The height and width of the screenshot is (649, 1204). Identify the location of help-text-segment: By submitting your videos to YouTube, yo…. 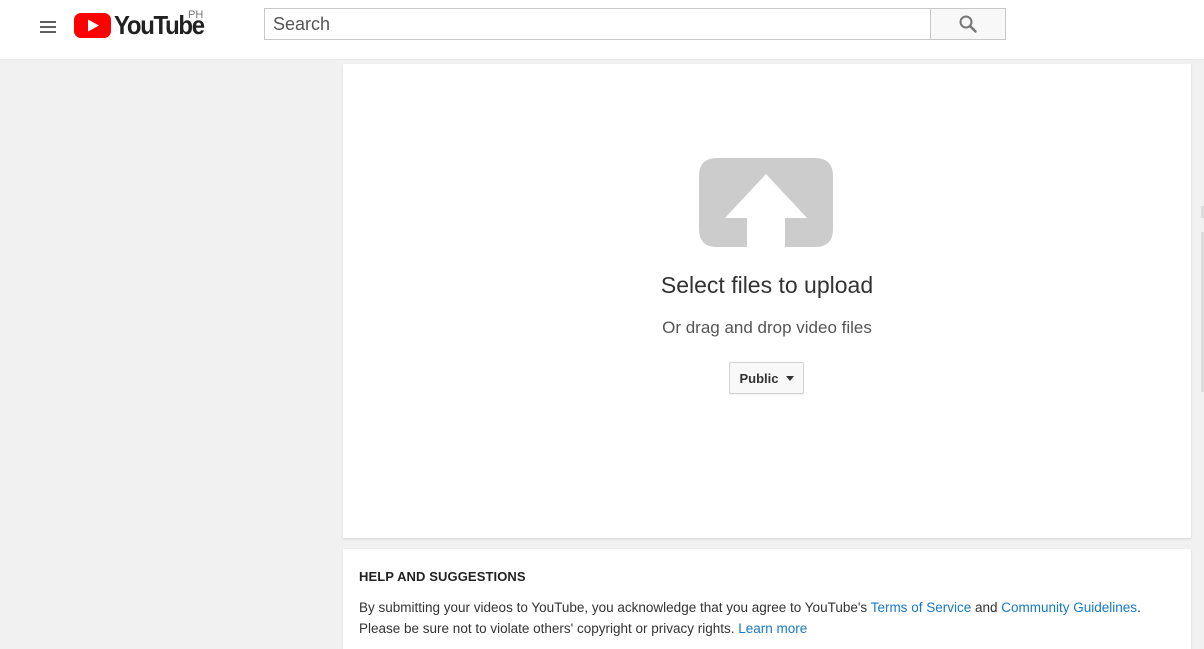
(615, 607).